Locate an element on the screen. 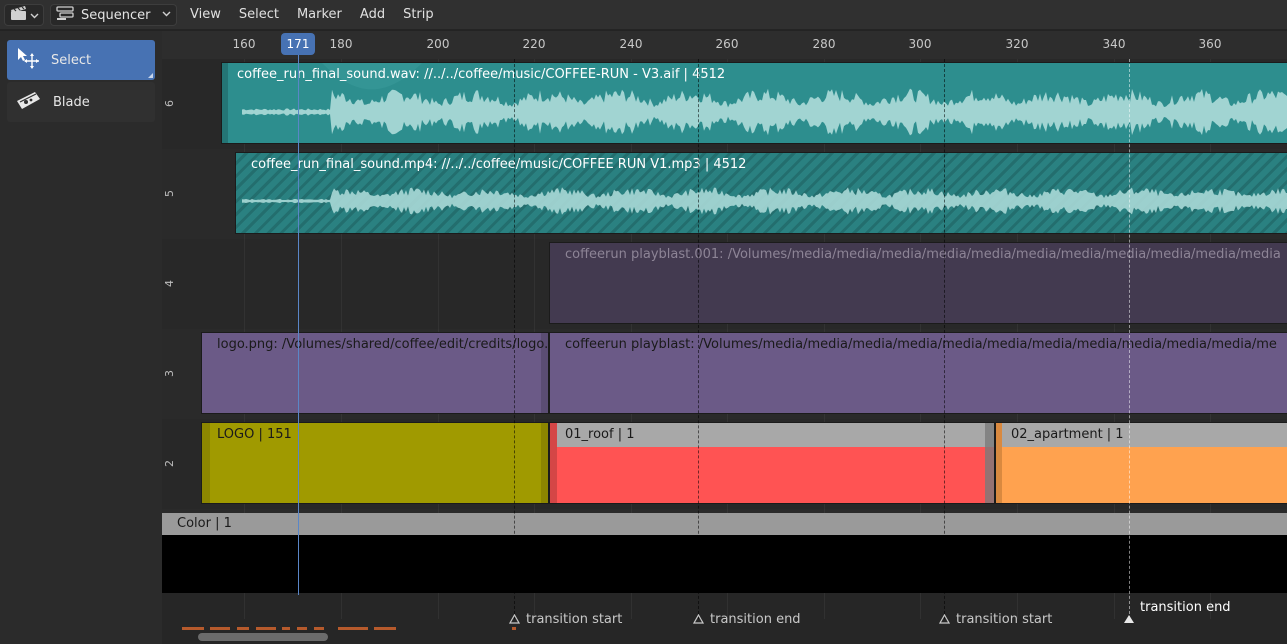  tool-shelf: Select Blade is located at coordinates (81, 337).